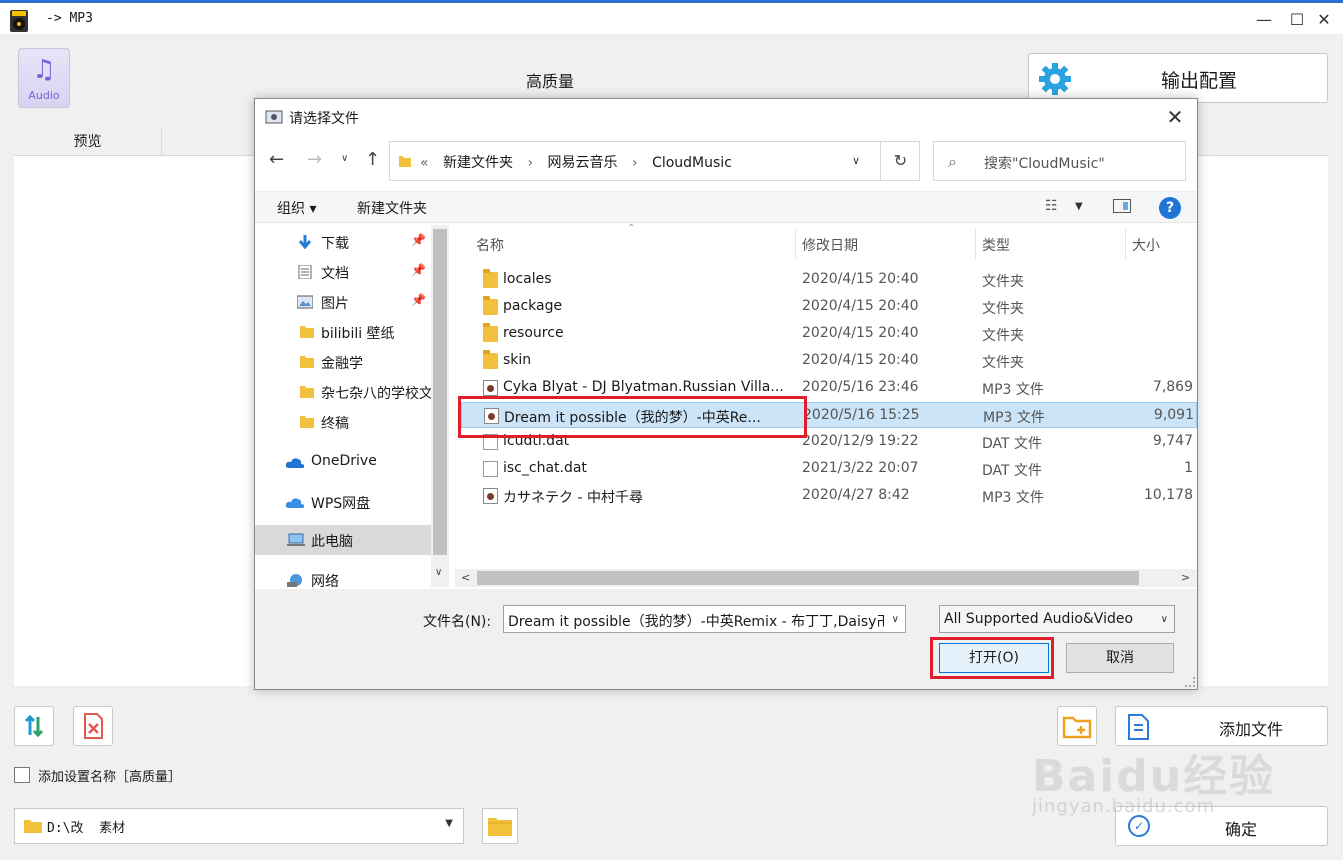 This screenshot has width=1343, height=860. I want to click on breadcrumb-item: 网易云音乐, so click(583, 163).